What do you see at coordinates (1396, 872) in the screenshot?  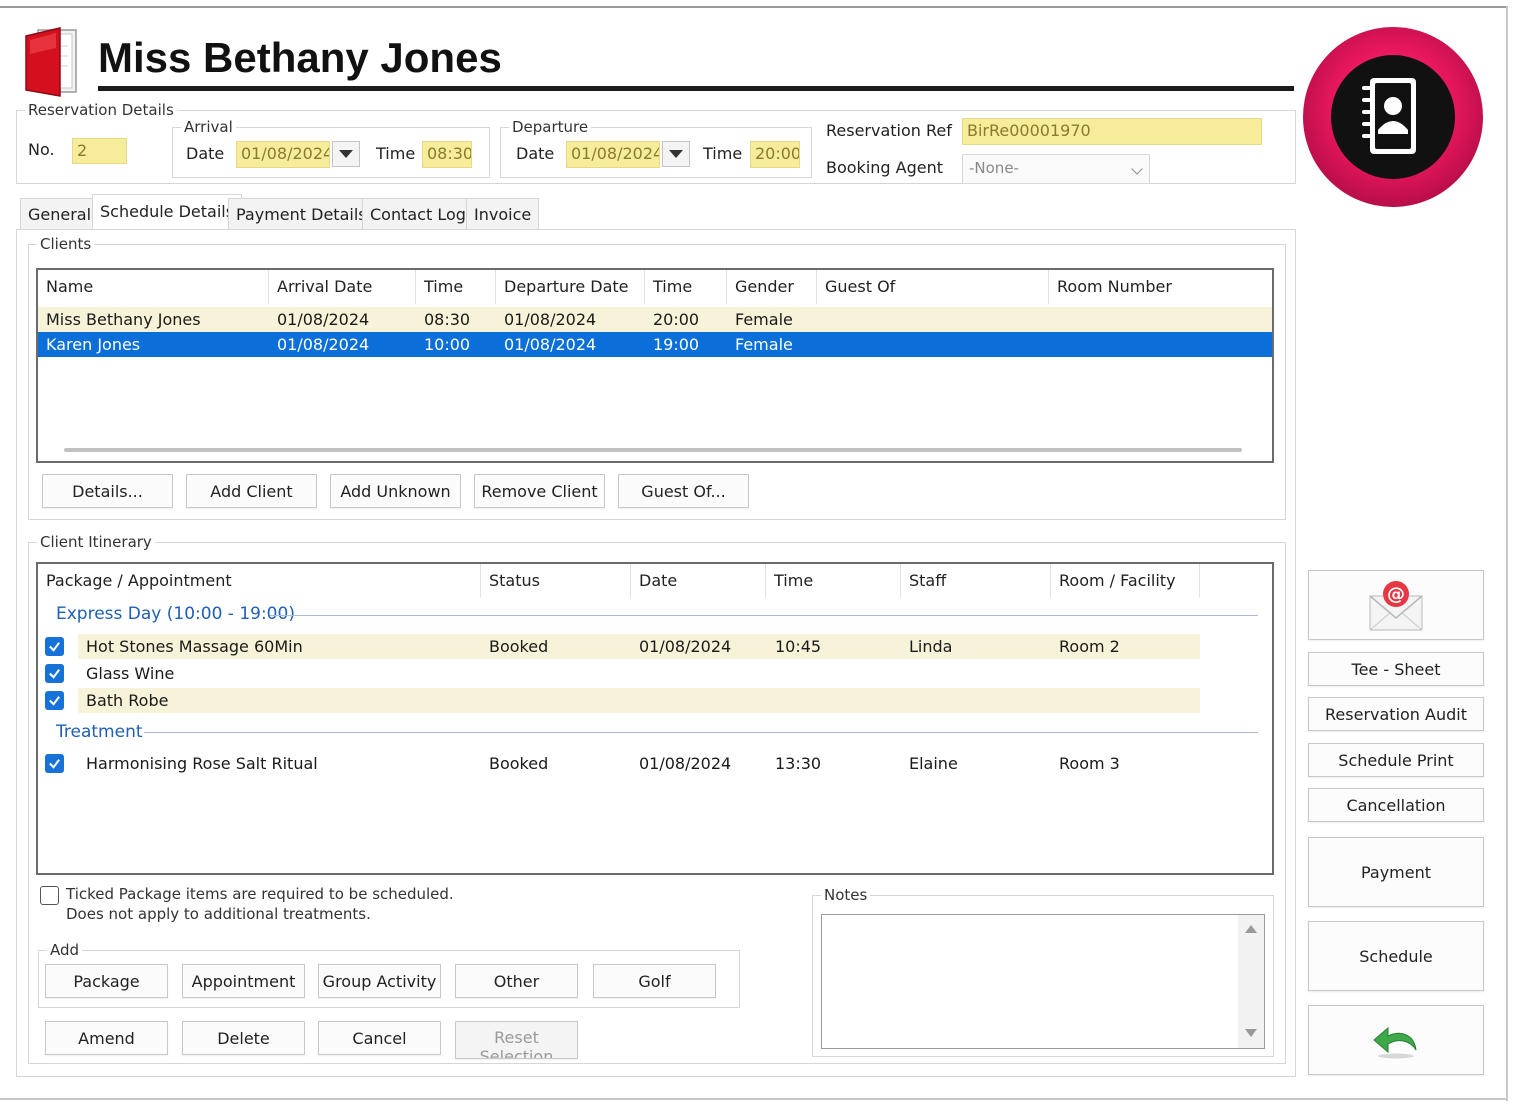 I see `payment-button: Payment` at bounding box center [1396, 872].